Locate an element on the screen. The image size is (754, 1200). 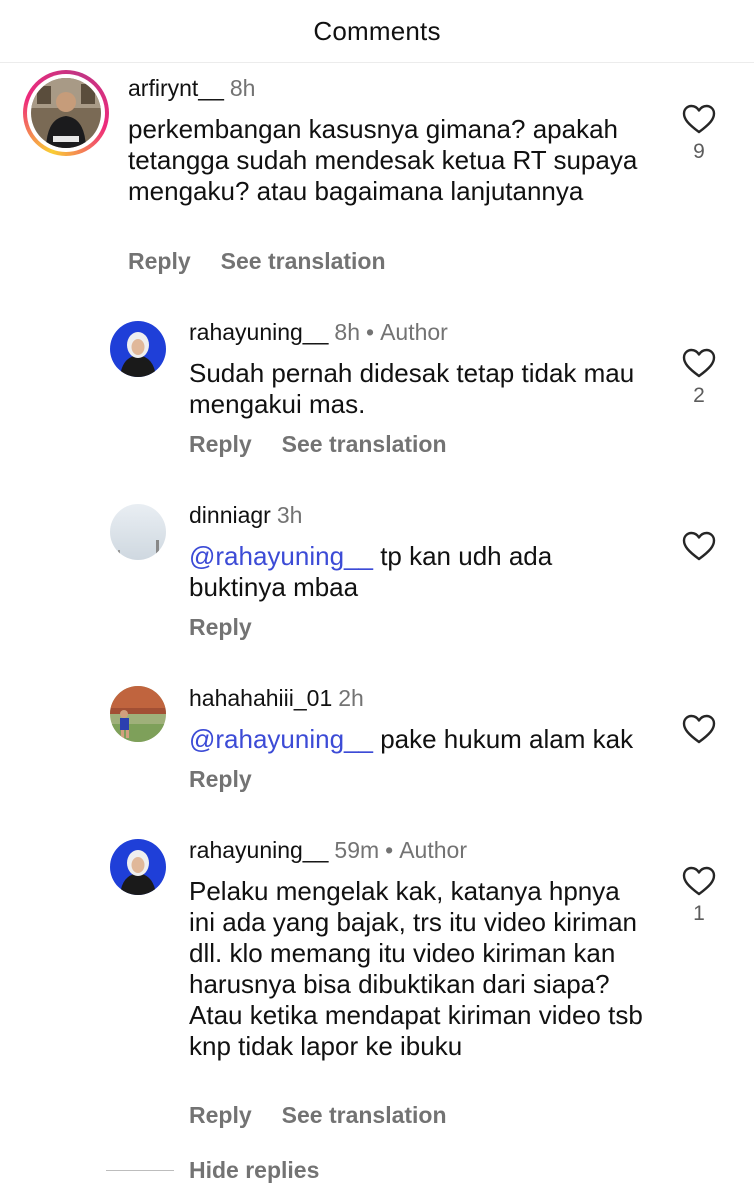
like-button: 1 is located at coordinates (699, 896).